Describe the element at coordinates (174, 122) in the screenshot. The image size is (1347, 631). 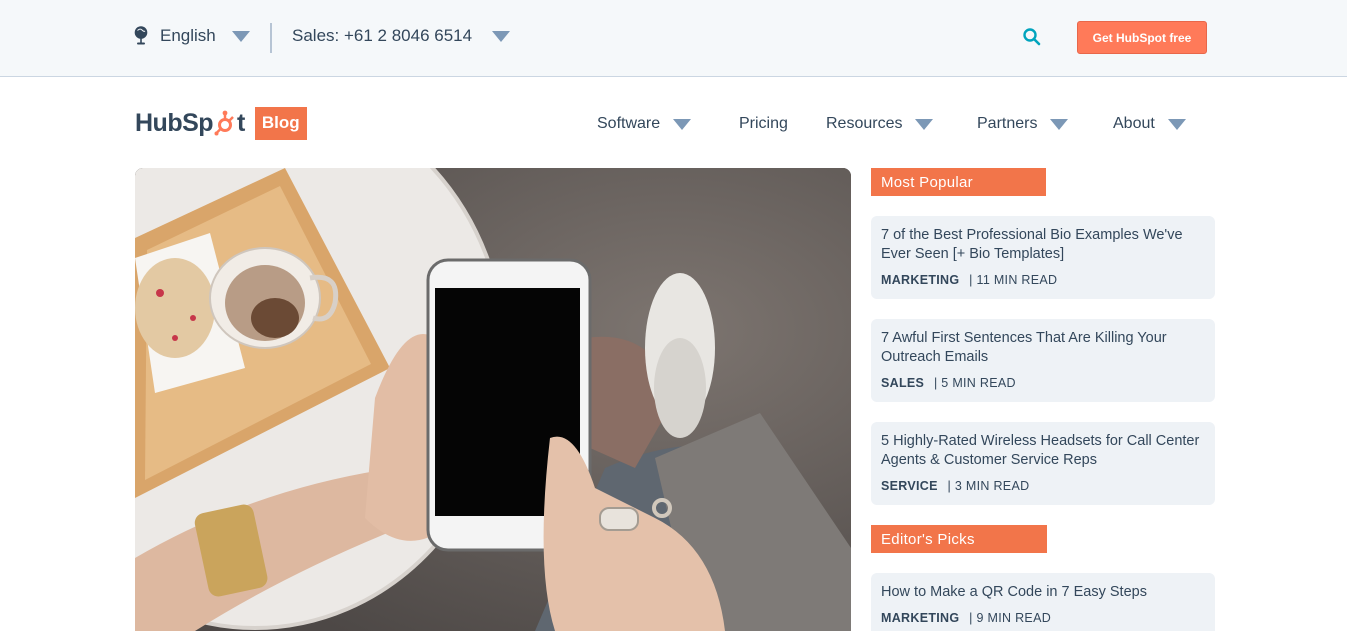
I see `wordmark-part: HubSp` at that location.